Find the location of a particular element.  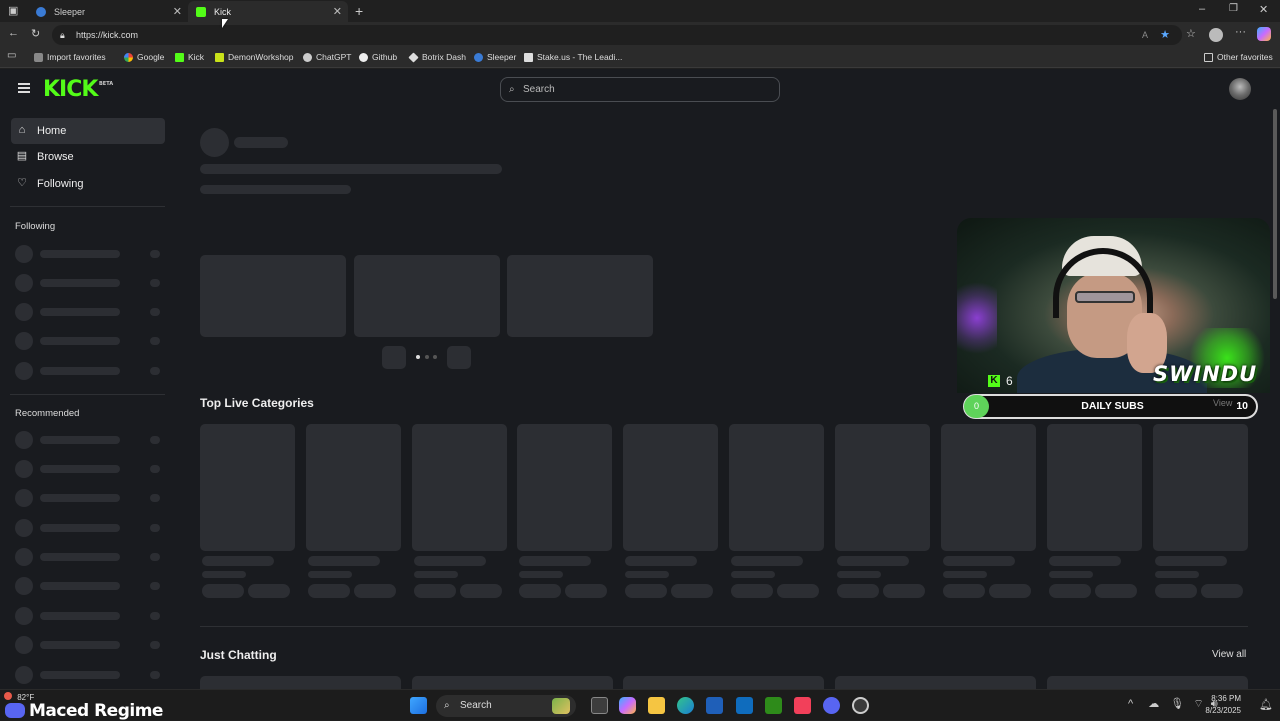

back-icon: ← is located at coordinates (13, 33).